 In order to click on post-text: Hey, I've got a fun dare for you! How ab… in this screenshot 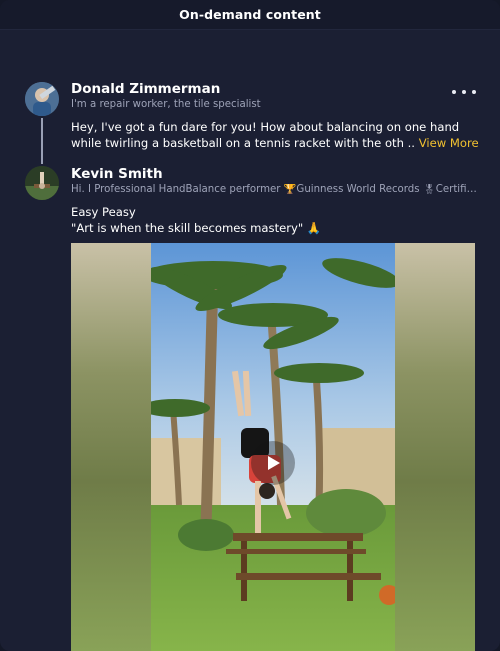, I will do `click(276, 135)`.